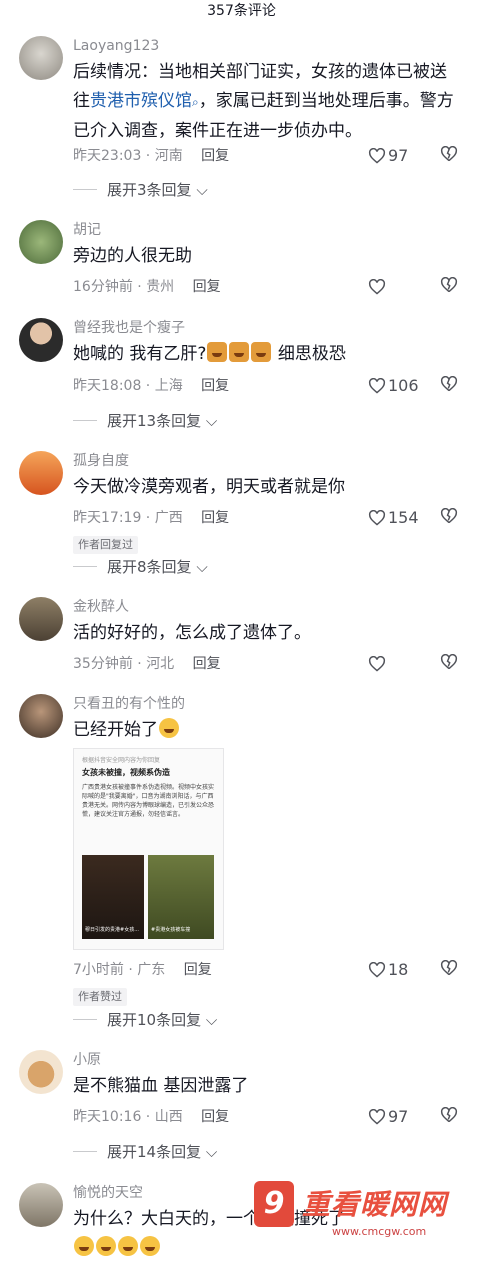  Describe the element at coordinates (403, 385) in the screenshot. I see `like-count: 106` at that location.